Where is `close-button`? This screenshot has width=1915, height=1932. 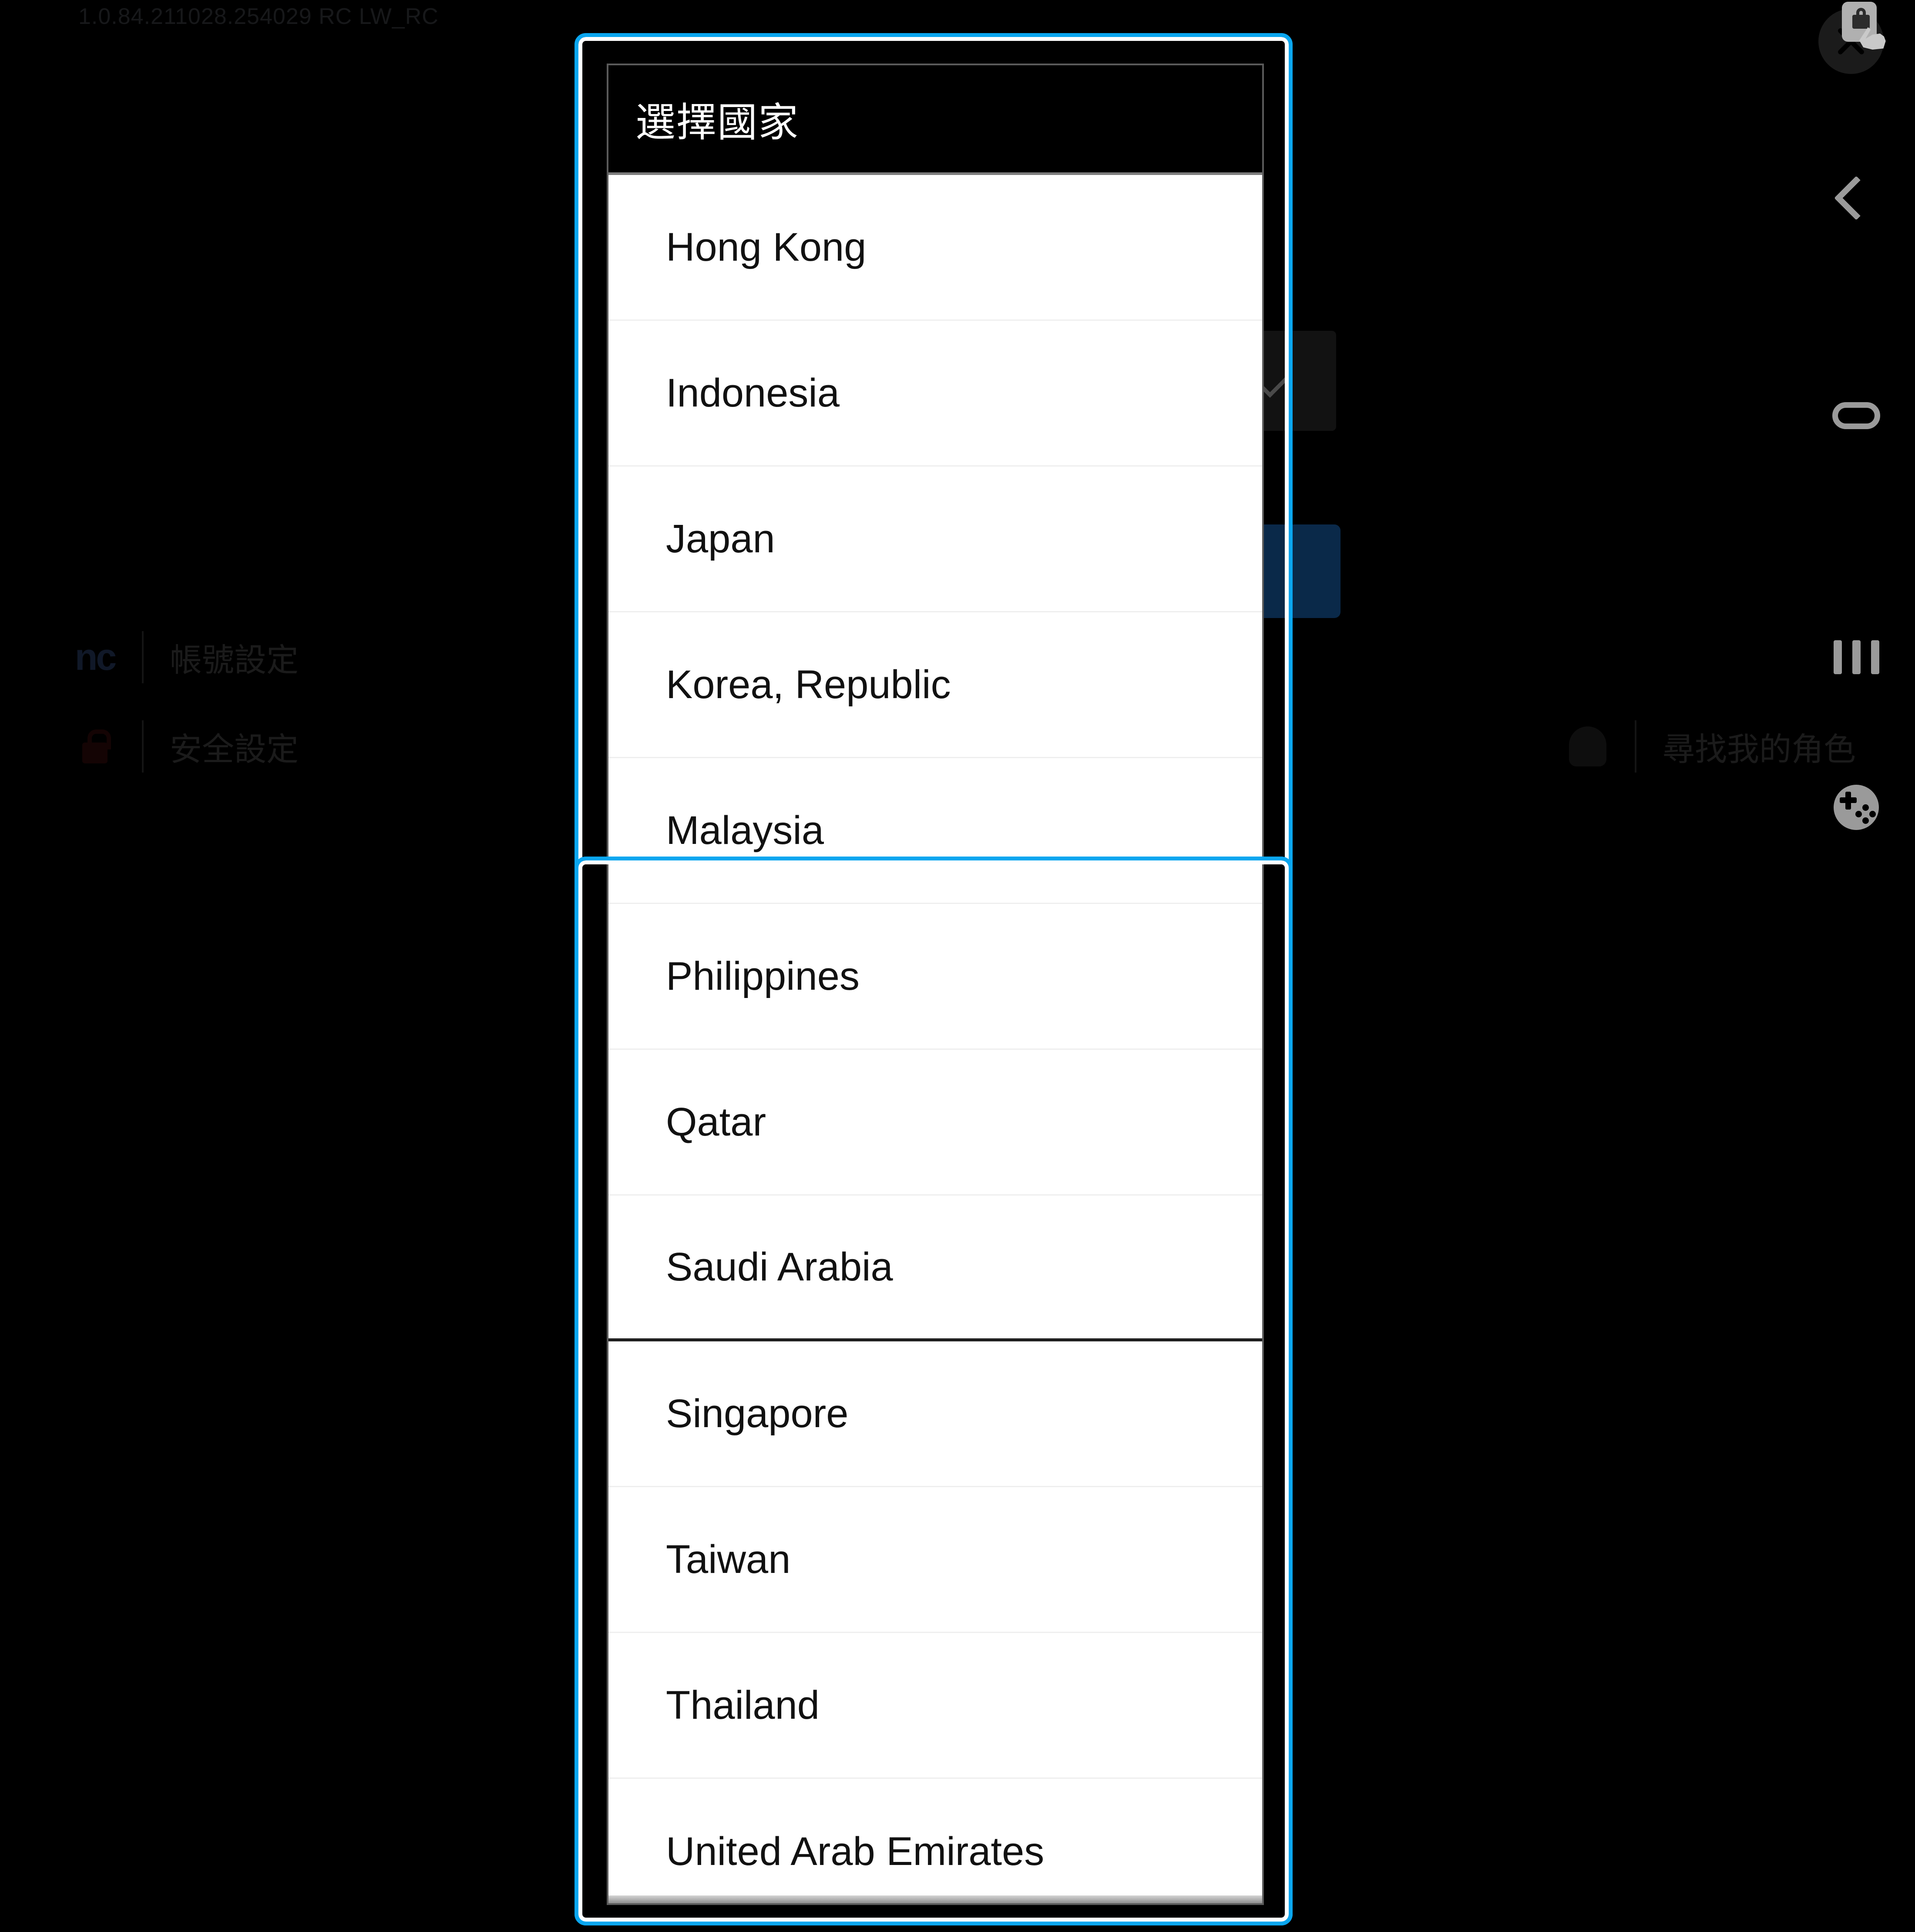
close-button is located at coordinates (1852, 39).